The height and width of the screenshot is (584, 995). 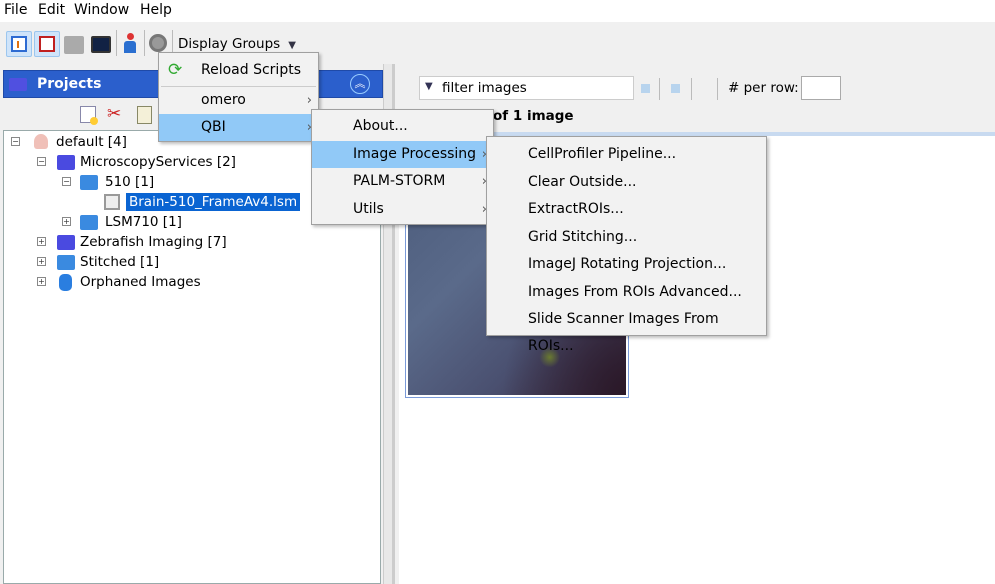 I want to click on image-icon, so click(x=112, y=202).